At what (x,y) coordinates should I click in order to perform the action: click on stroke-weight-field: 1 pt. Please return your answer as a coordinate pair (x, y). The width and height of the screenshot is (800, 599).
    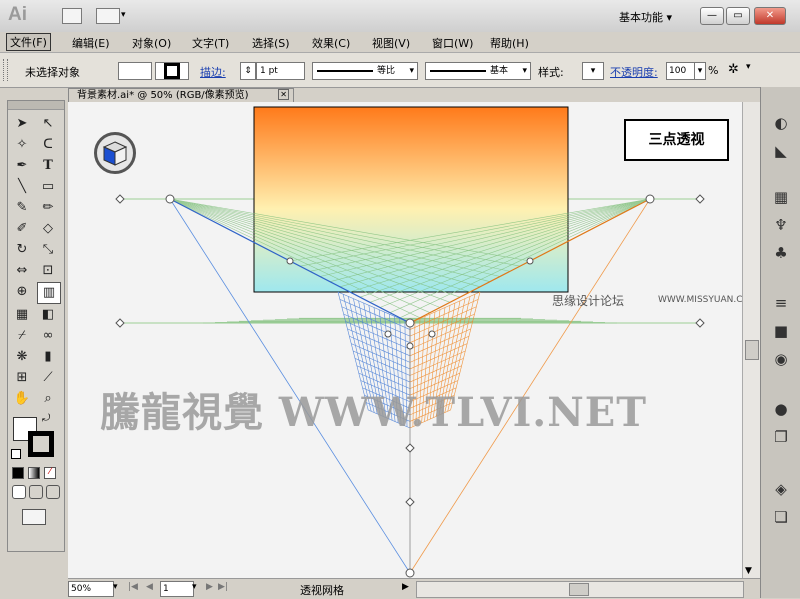
    Looking at the image, I should click on (280, 71).